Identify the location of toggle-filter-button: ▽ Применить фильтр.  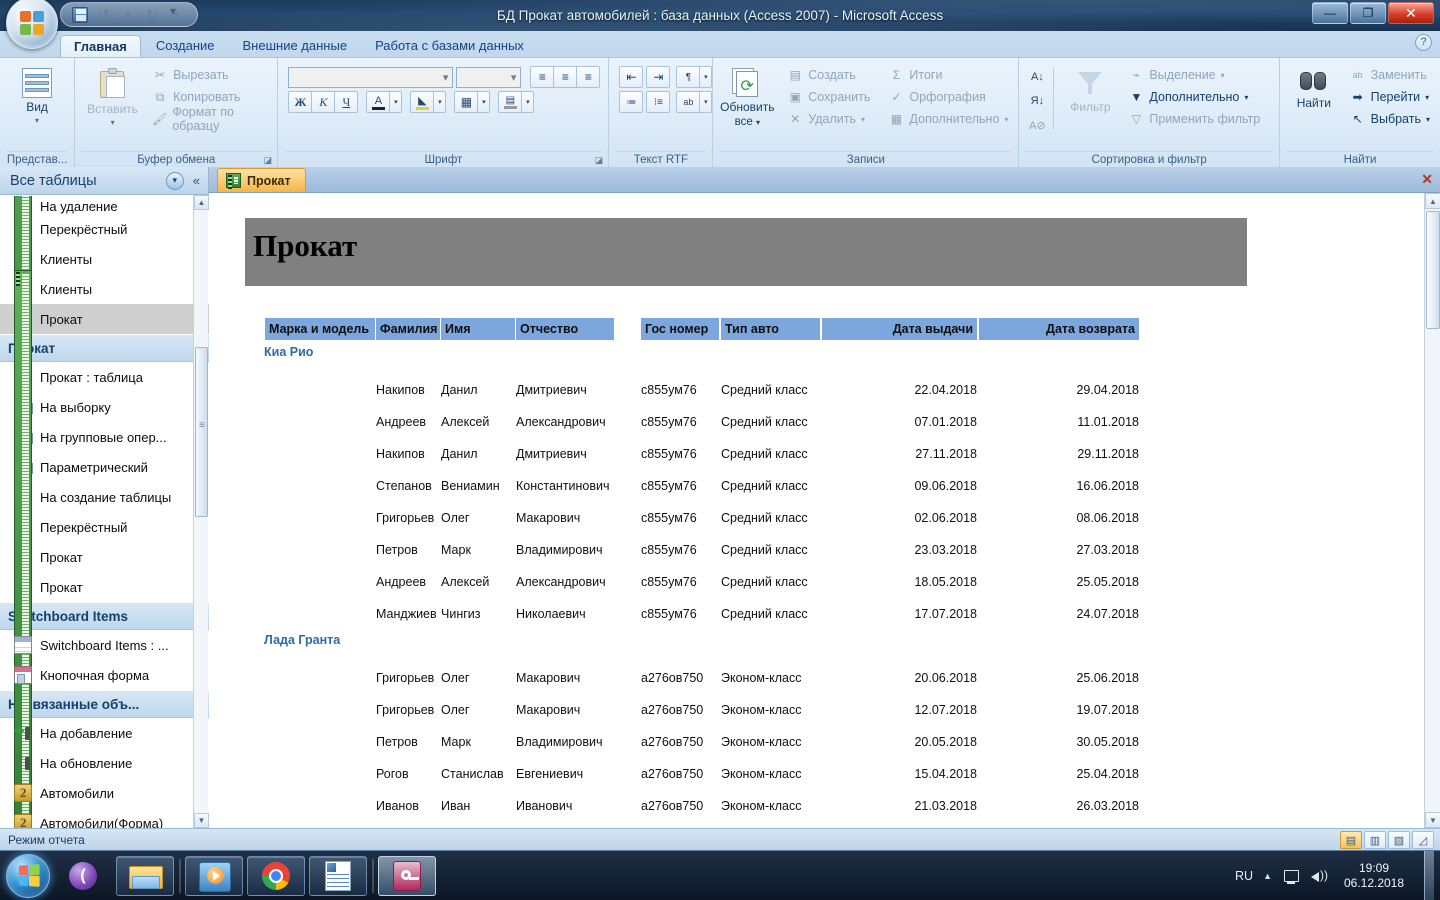
(1194, 119).